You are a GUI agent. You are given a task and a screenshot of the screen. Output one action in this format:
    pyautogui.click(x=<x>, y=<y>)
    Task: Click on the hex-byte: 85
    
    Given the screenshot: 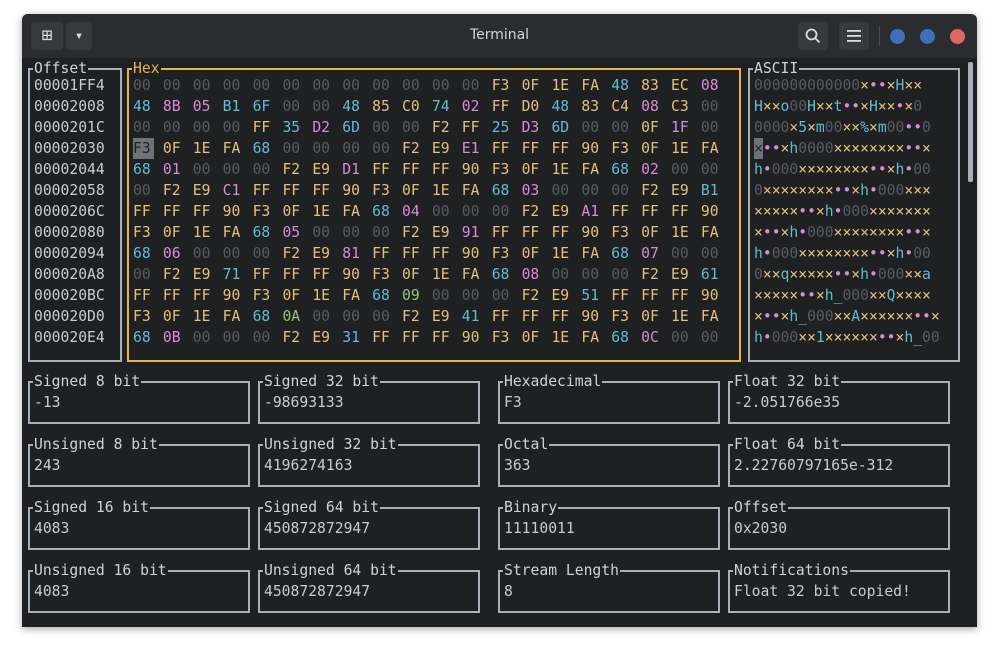 What is the action you would take?
    pyautogui.click(x=387, y=106)
    